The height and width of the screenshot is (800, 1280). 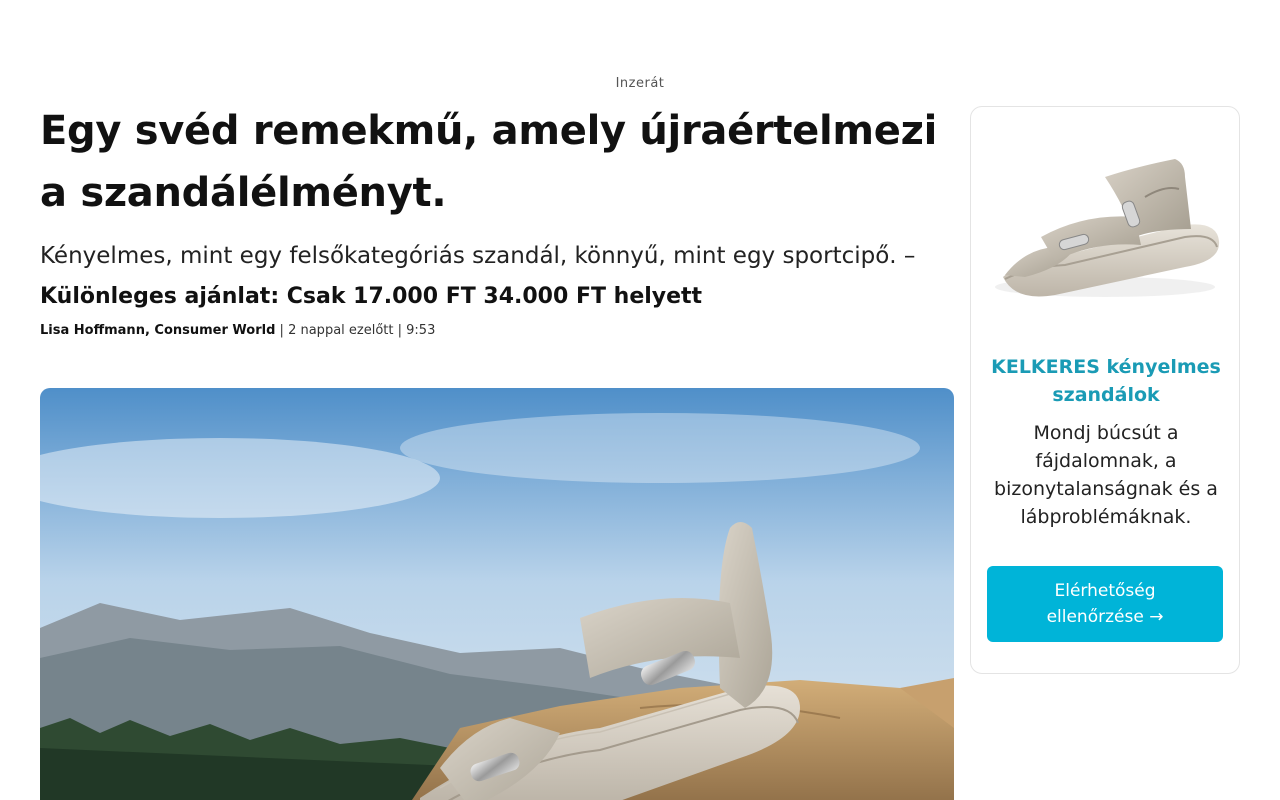 I want to click on sidebar-product-image, so click(x=1105, y=222).